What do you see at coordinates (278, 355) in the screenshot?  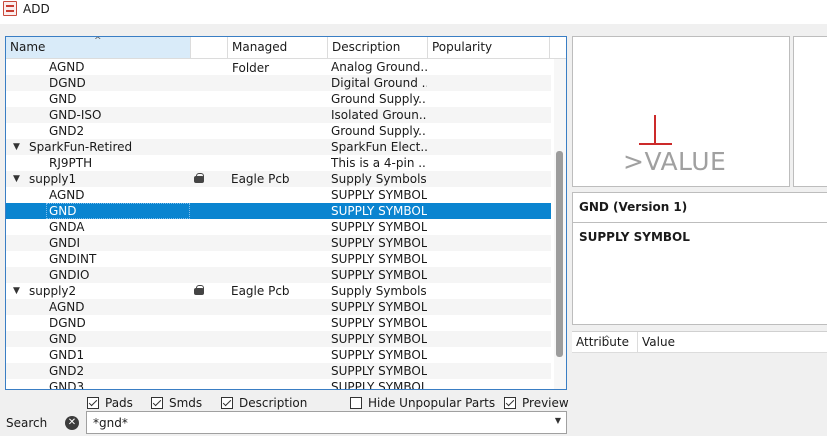 I see `device-row: GND1 SUPPLY SYMBOL` at bounding box center [278, 355].